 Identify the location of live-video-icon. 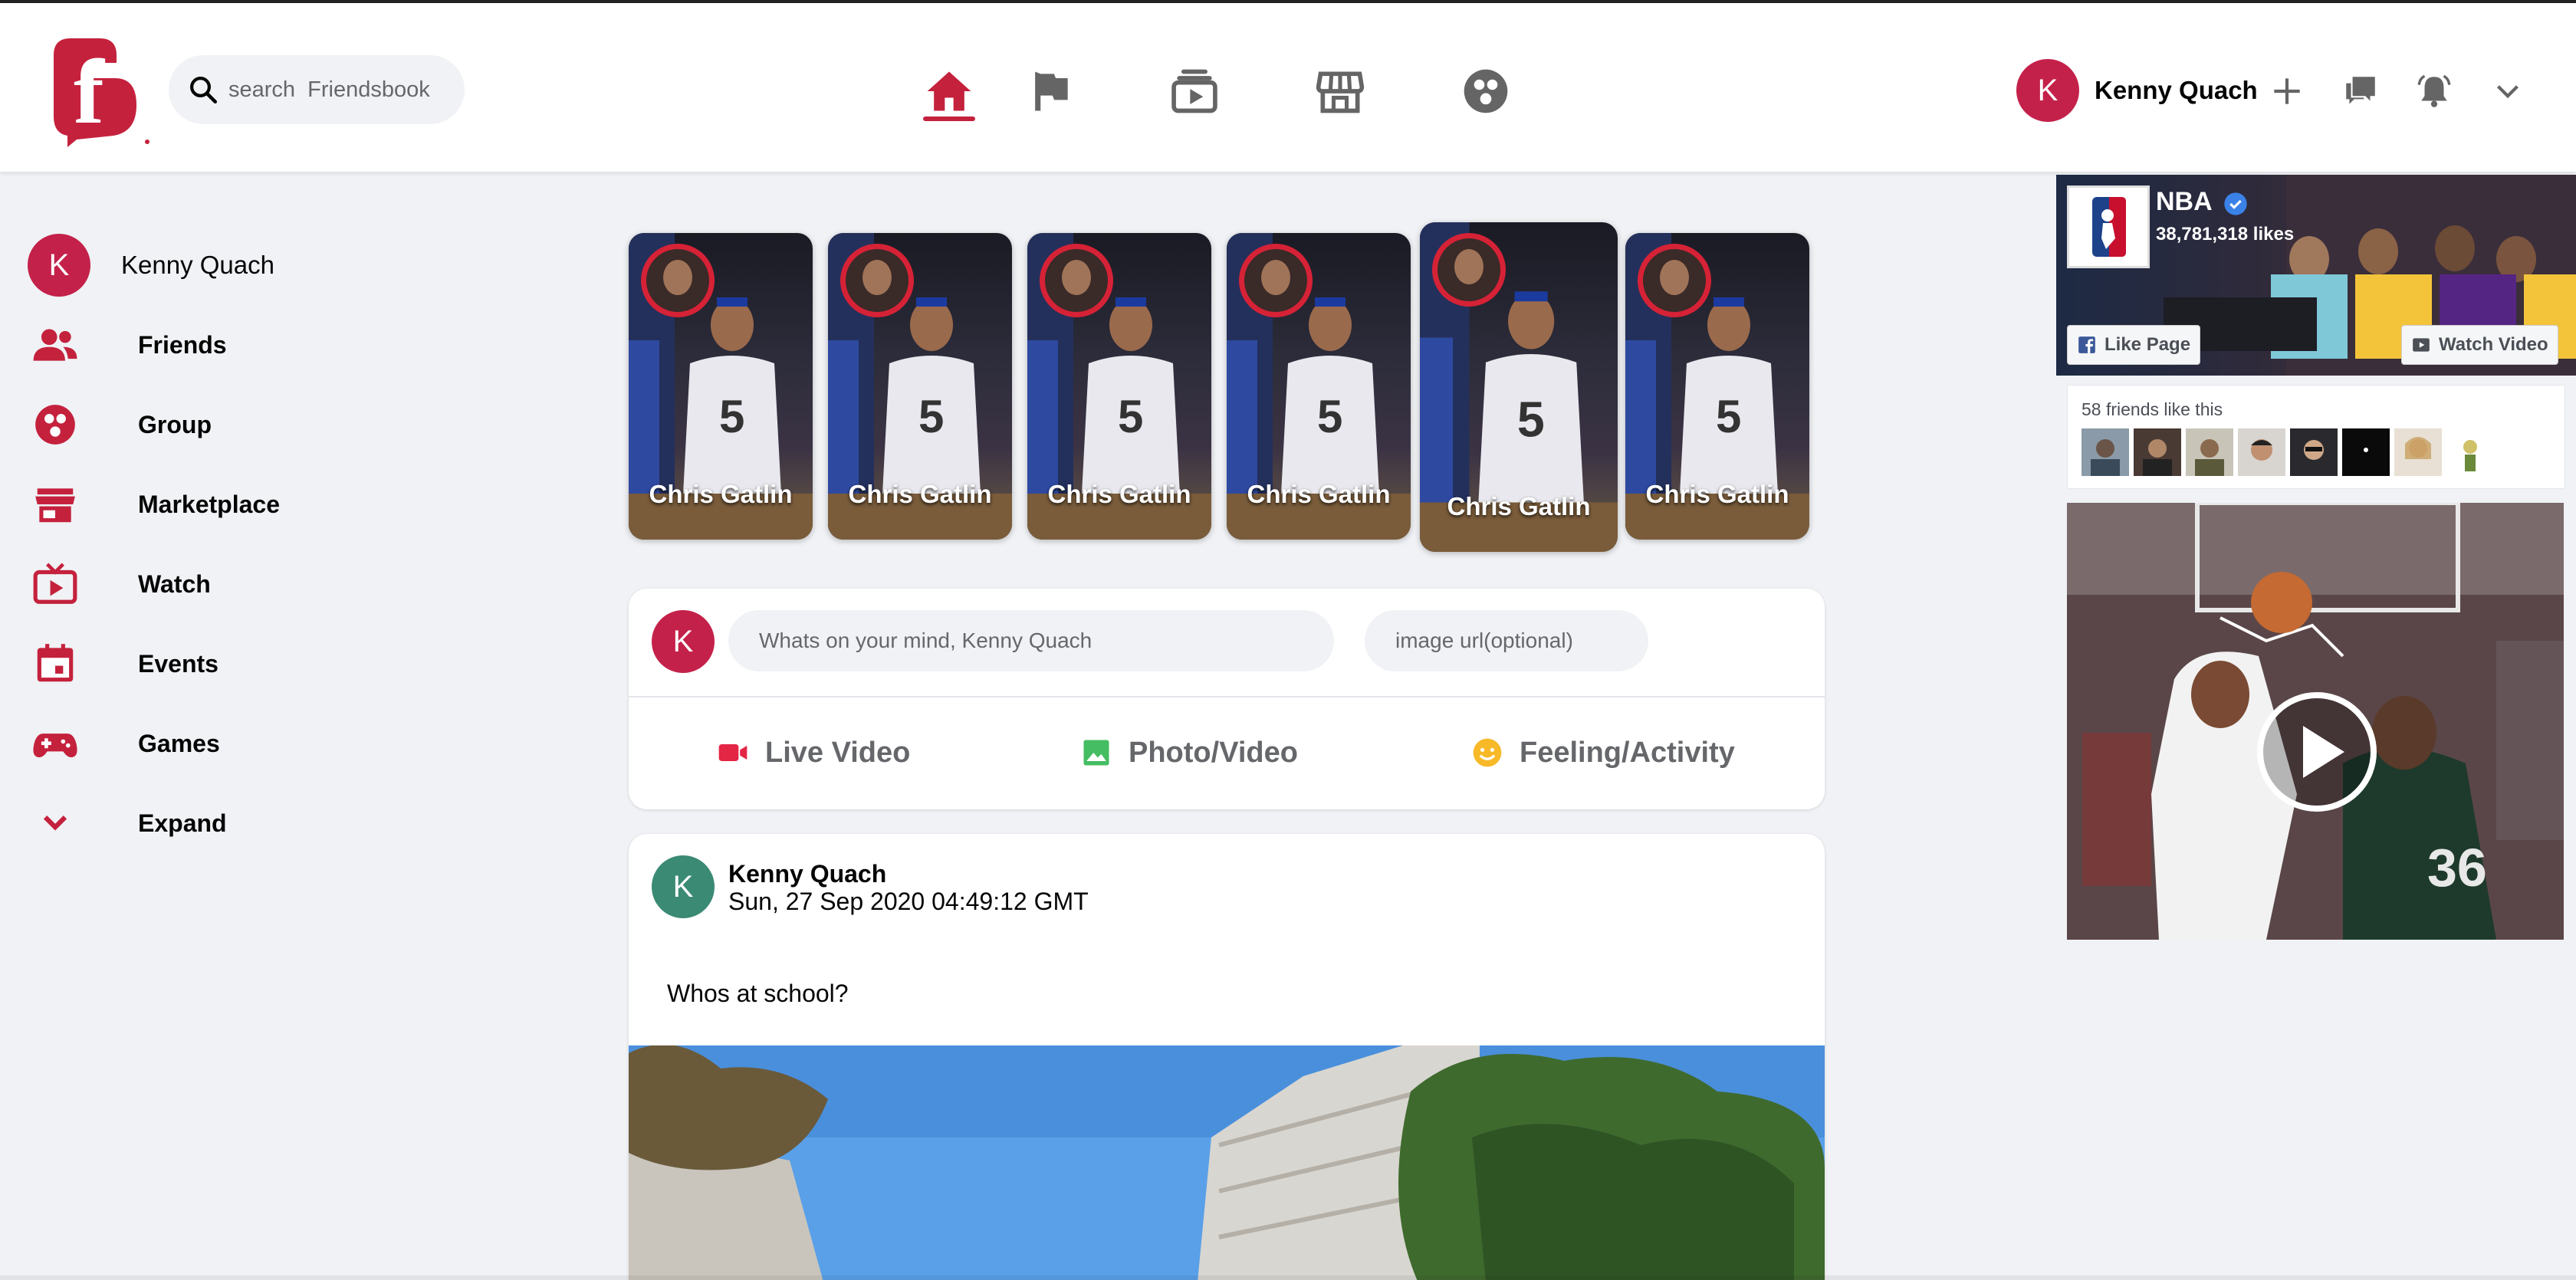
(733, 752).